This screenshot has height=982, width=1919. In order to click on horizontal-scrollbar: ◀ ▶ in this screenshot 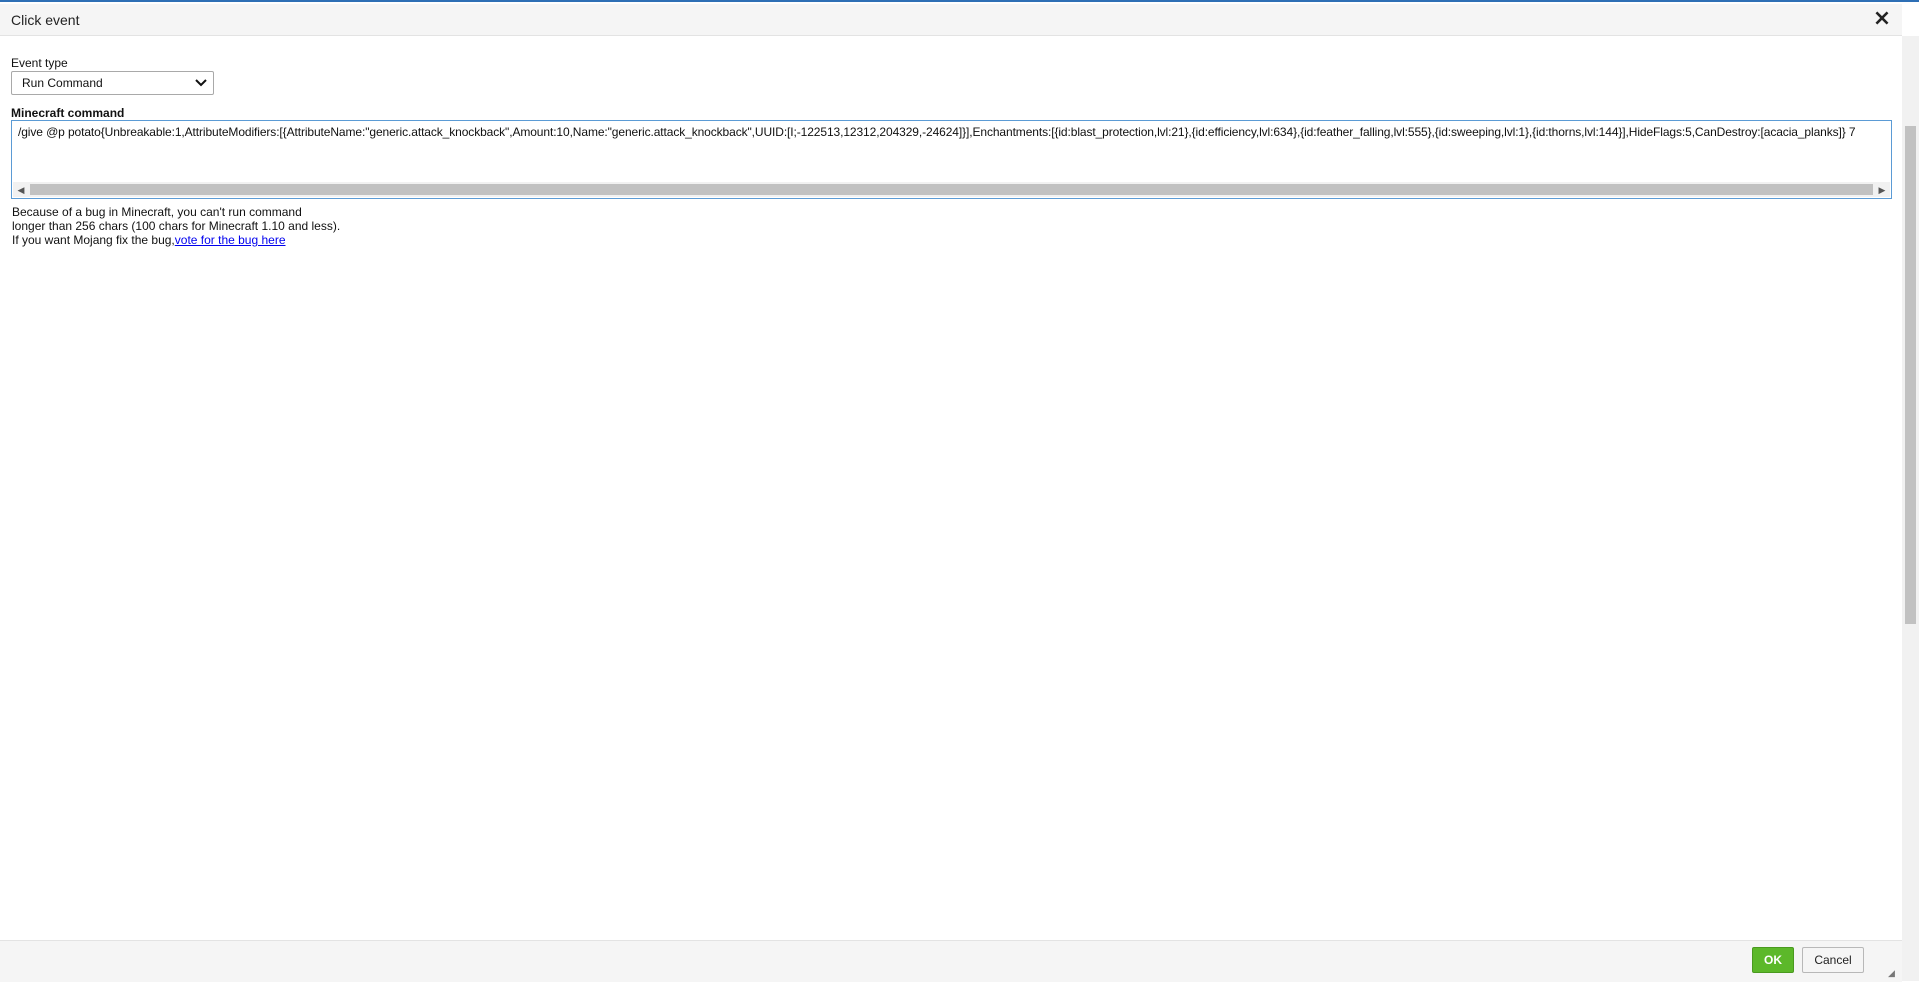, I will do `click(951, 189)`.